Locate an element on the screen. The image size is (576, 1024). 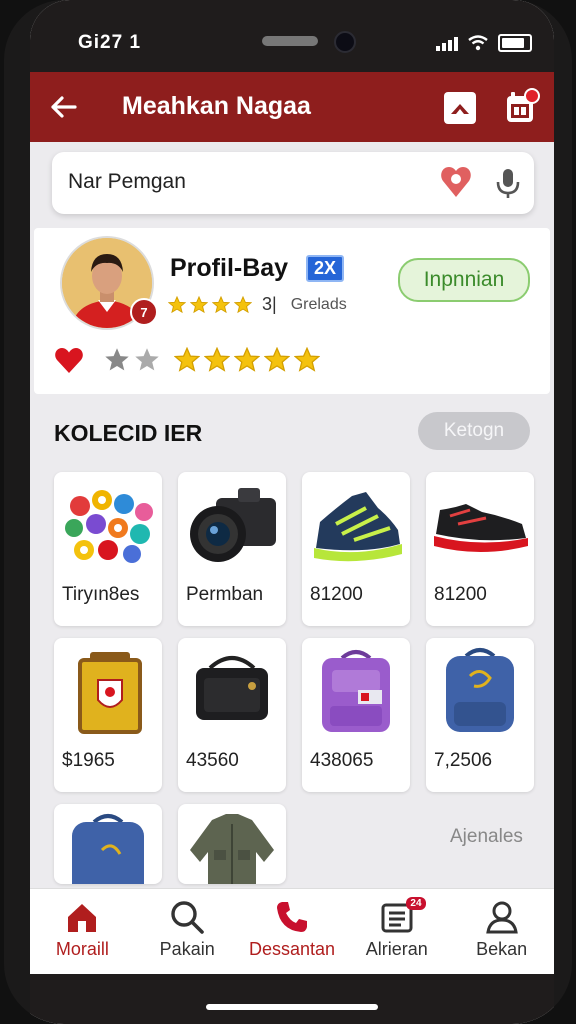
home-icon is located at coordinates (82, 918).